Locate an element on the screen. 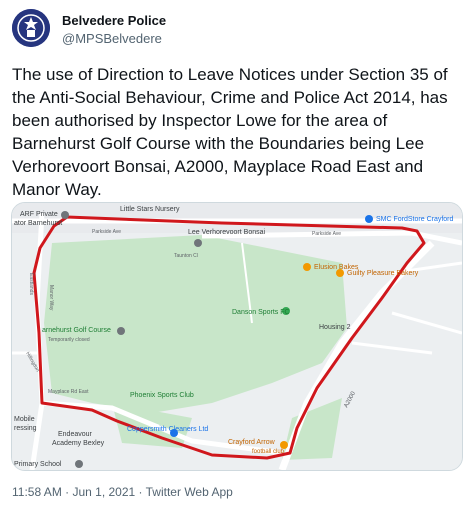  label-taunton-cl: Taunton Cl is located at coordinates (186, 256).